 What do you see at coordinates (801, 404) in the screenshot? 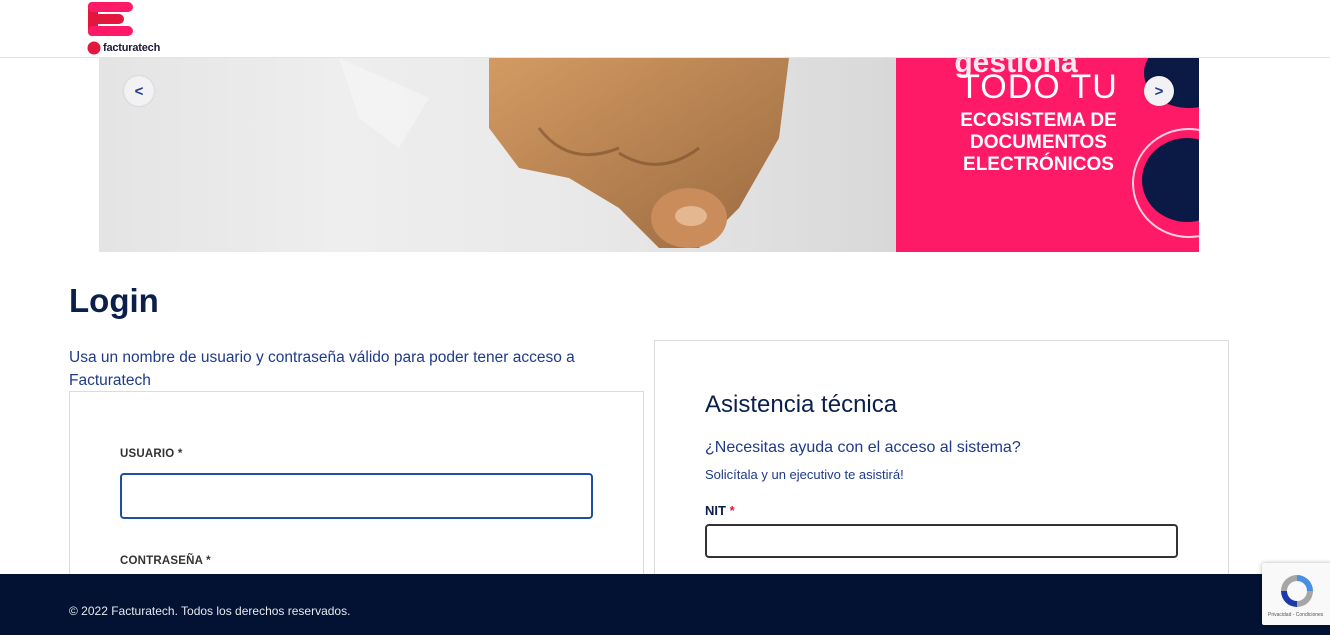
I see `support-title: Asistencia técnica` at bounding box center [801, 404].